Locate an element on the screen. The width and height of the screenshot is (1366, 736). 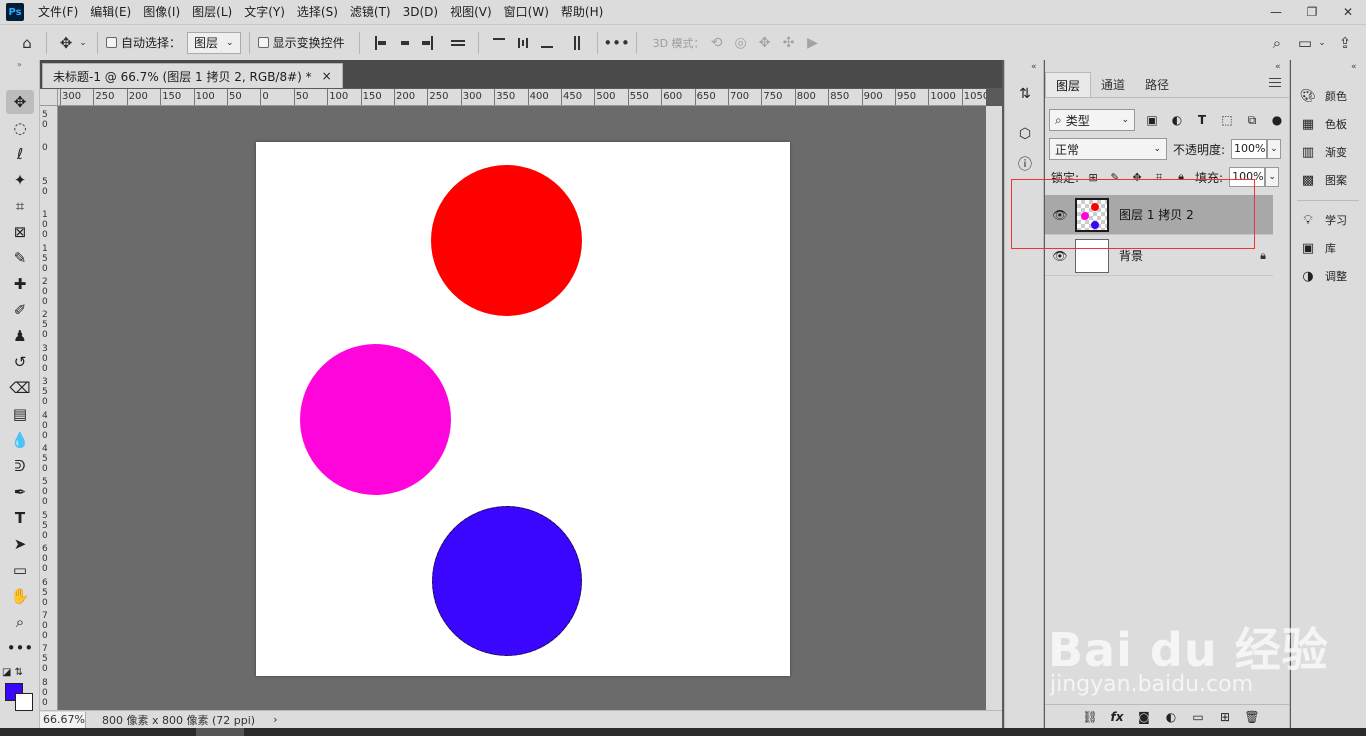
history-brush-tool-icon: ↺ is located at coordinates (20, 362).